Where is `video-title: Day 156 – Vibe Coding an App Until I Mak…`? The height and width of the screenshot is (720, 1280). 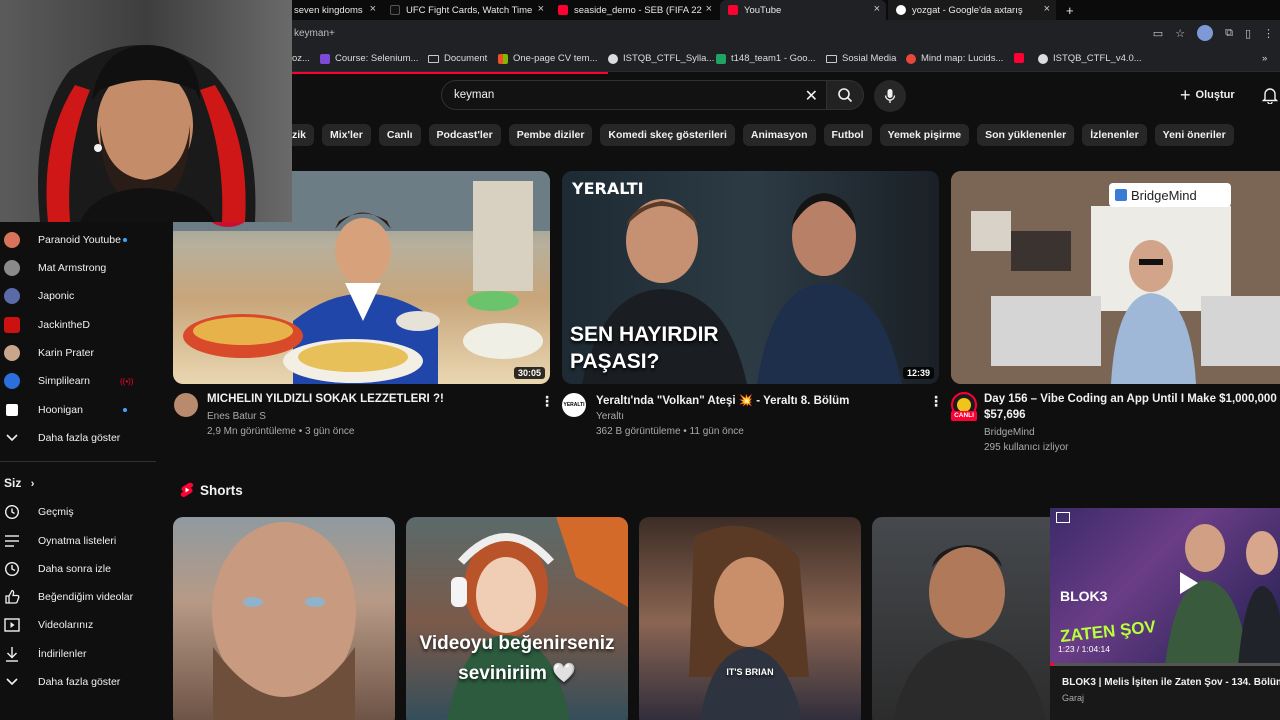
video-title: Day 156 – Vibe Coding an App Until I Mak… is located at coordinates (1132, 399).